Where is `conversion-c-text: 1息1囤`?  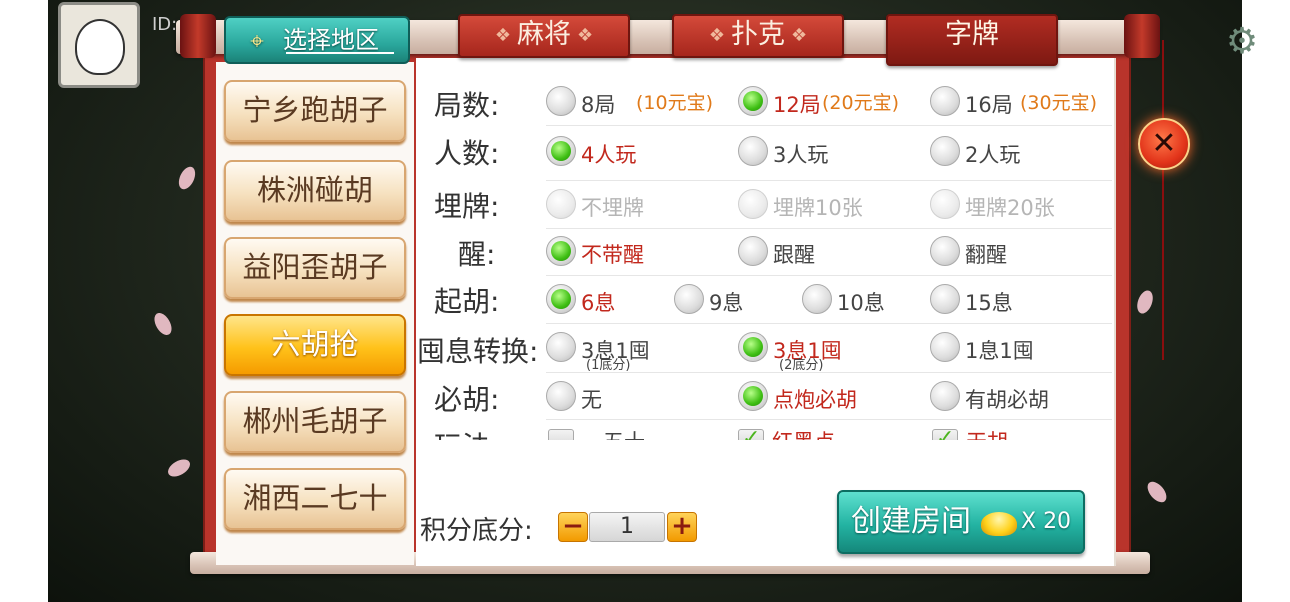
conversion-c-text: 1息1囤 is located at coordinates (999, 351).